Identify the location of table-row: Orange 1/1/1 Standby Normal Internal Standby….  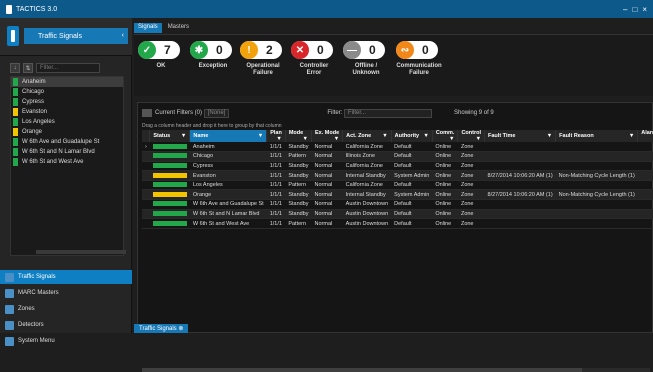
(397, 195).